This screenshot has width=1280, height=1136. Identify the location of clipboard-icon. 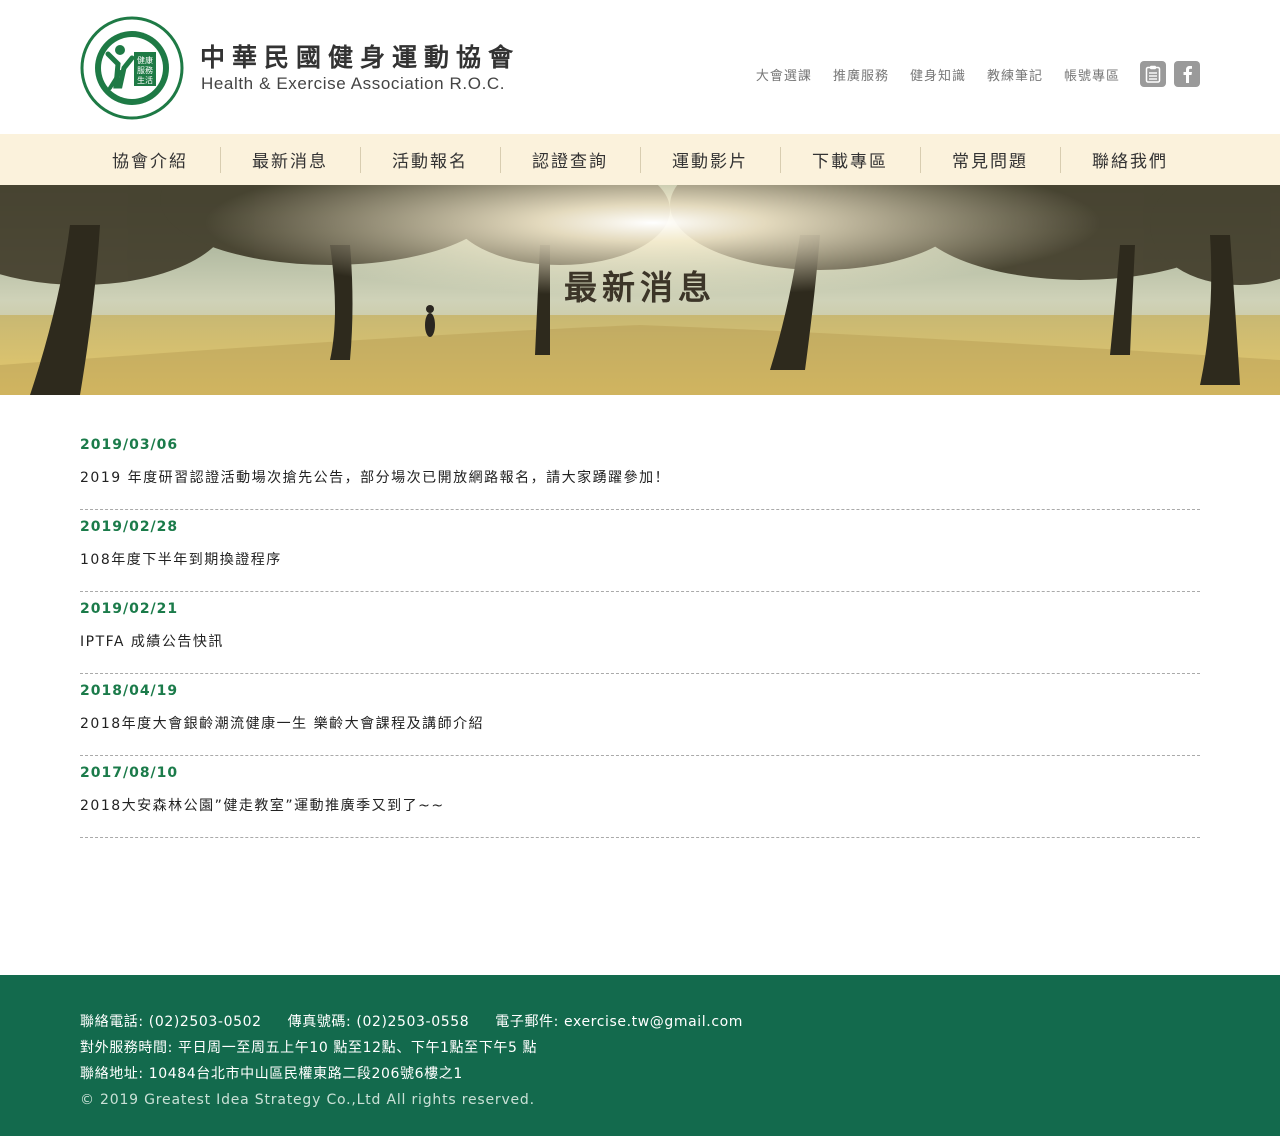
(1153, 74).